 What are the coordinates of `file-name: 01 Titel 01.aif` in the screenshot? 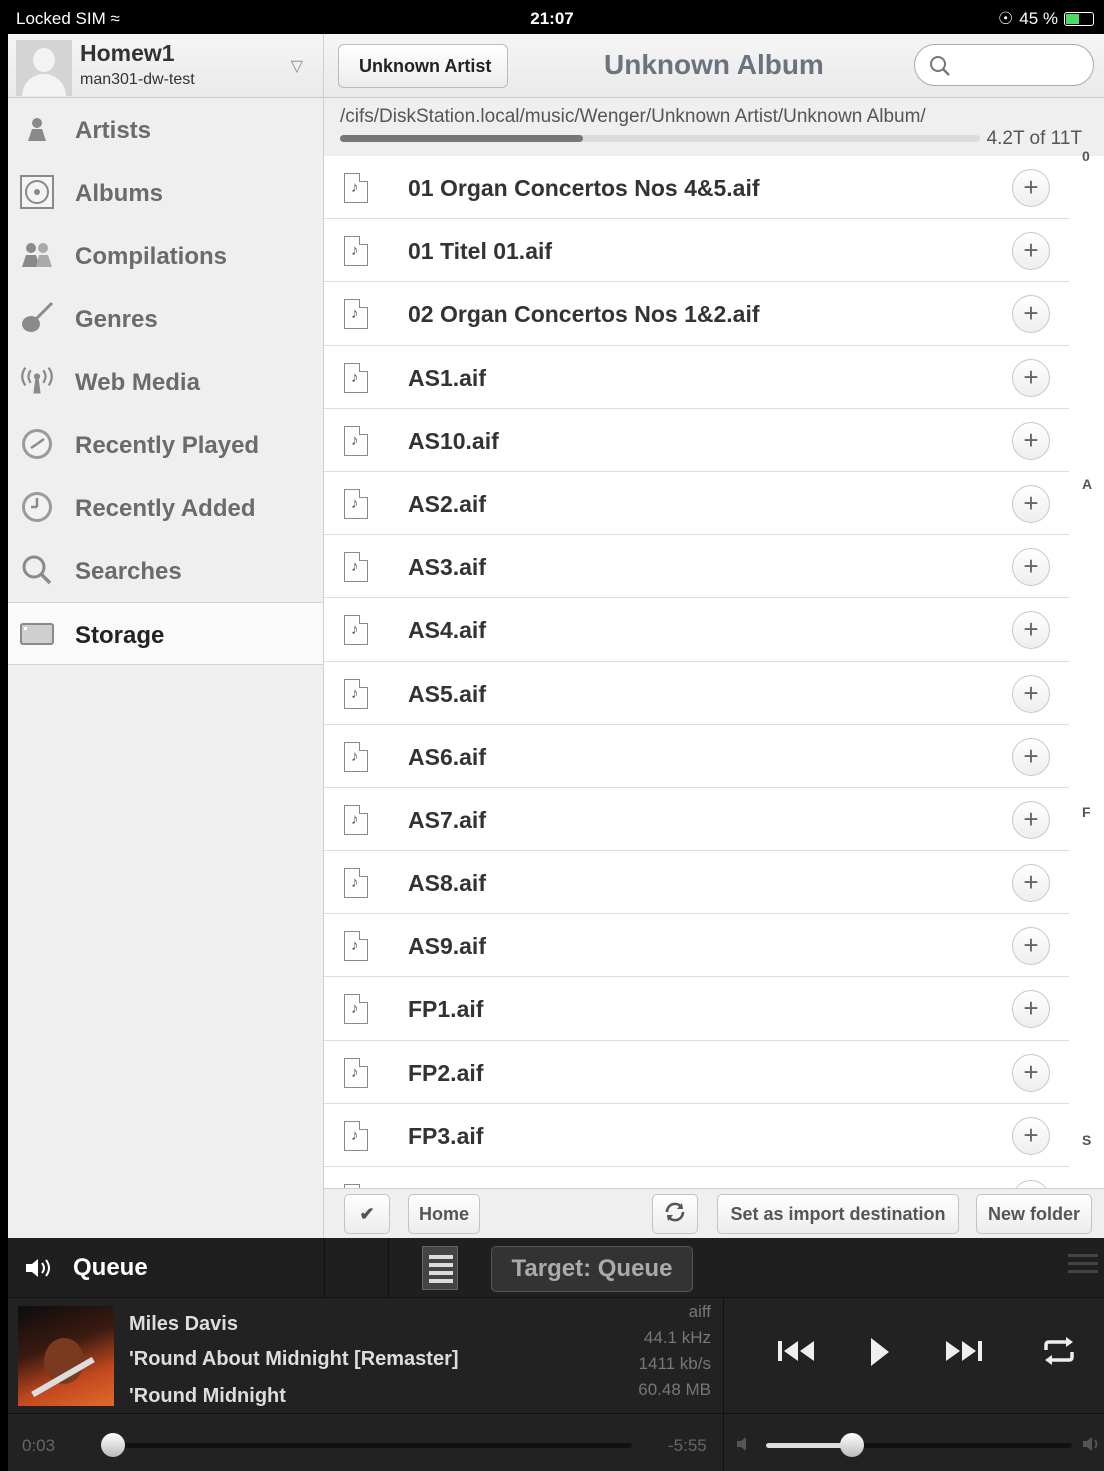 It's located at (480, 251).